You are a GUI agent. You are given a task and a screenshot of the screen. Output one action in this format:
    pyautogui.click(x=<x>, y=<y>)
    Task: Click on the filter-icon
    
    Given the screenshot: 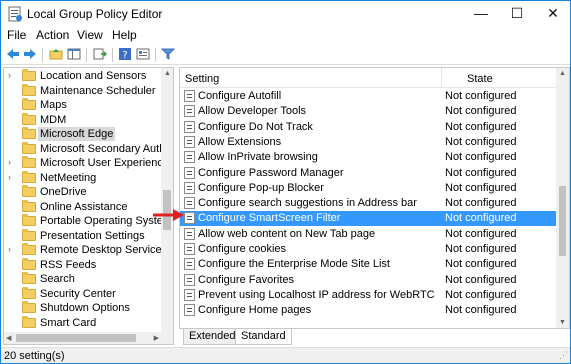 What is the action you would take?
    pyautogui.click(x=168, y=54)
    